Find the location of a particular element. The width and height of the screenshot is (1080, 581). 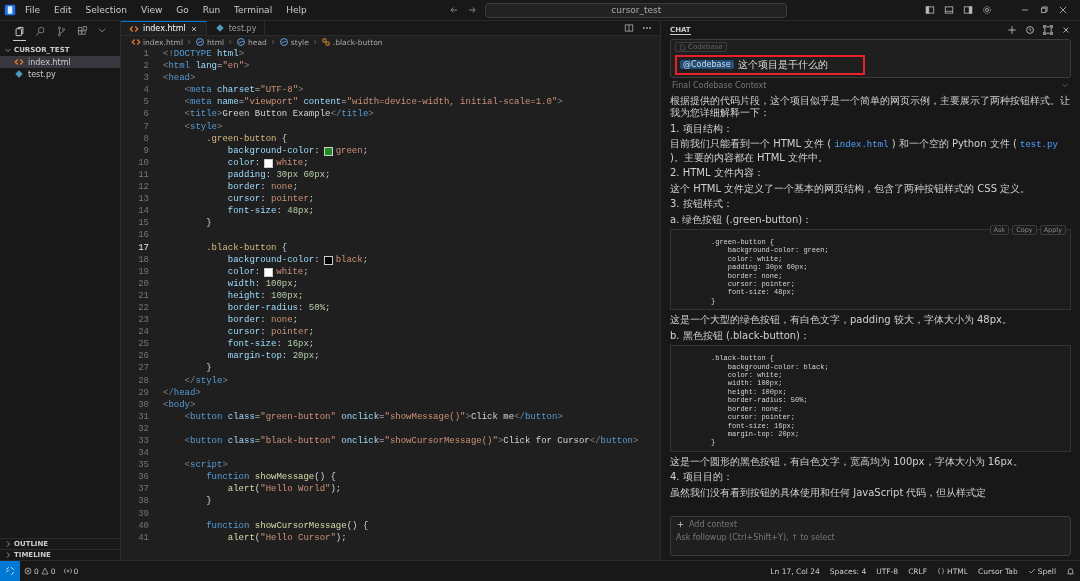

css-rule-icon is located at coordinates (325, 42).